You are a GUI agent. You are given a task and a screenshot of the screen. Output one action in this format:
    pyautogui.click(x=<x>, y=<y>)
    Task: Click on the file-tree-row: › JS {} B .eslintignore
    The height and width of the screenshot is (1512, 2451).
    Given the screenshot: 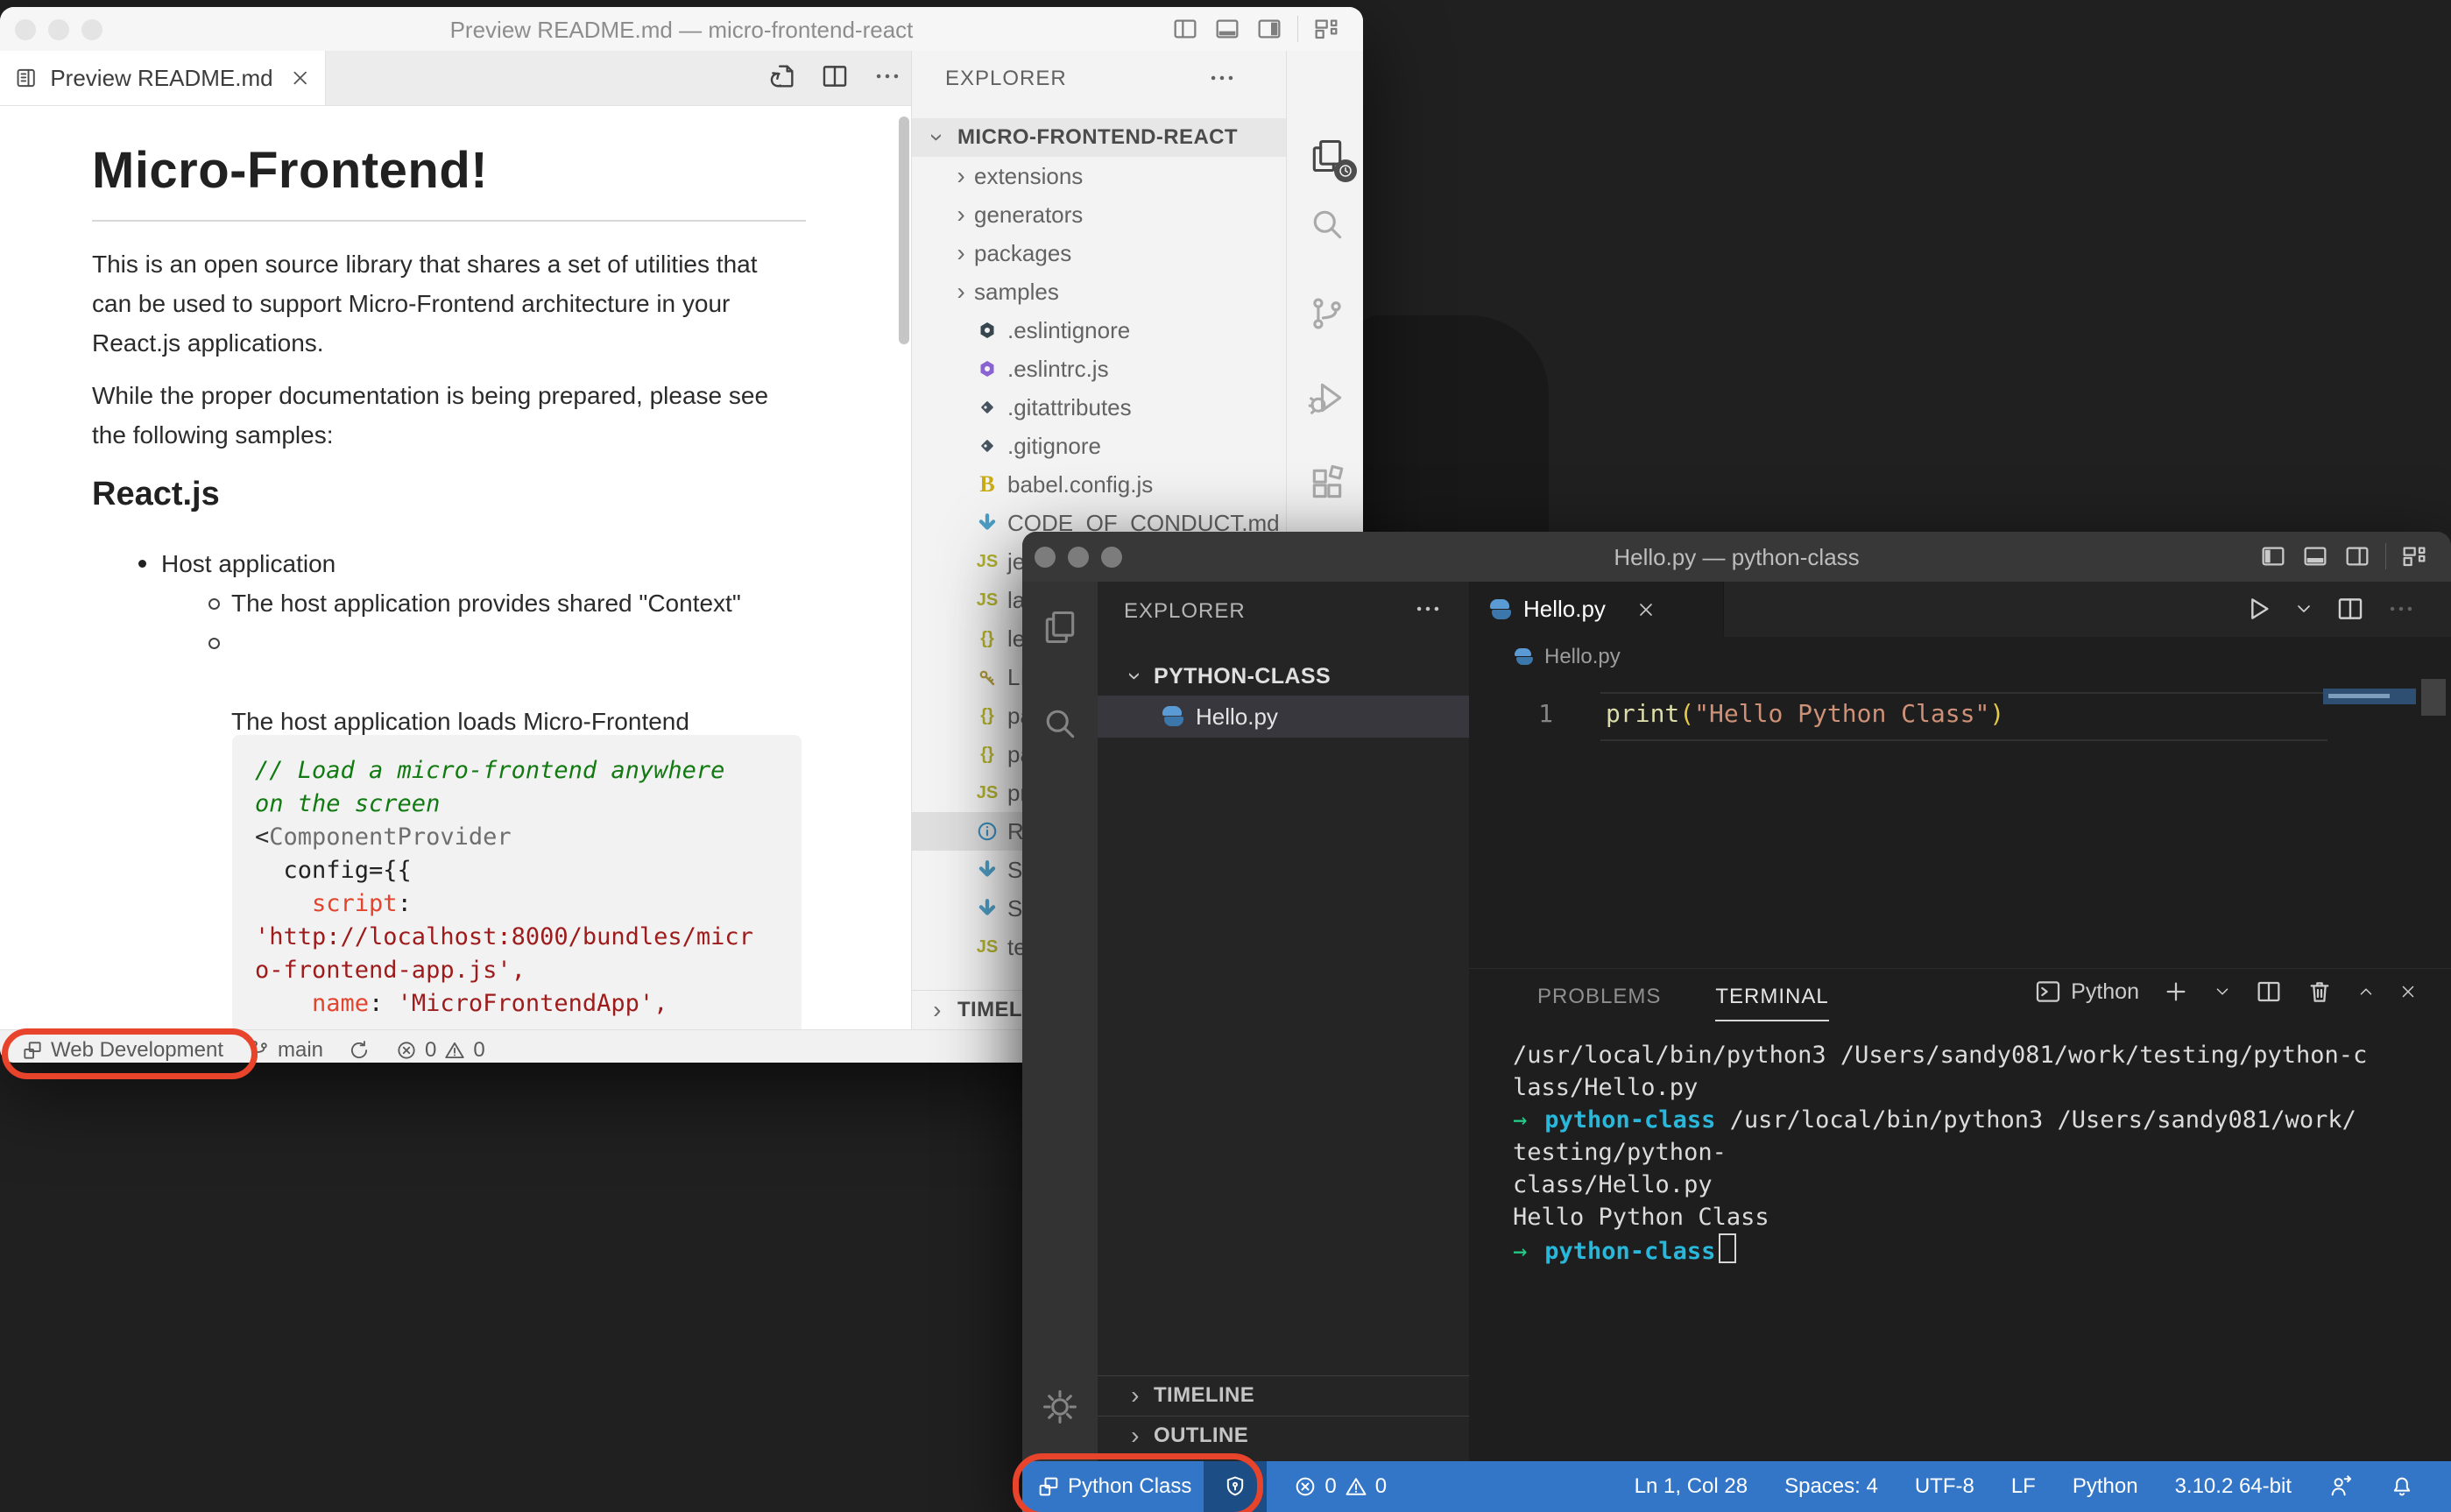 What is the action you would take?
    pyautogui.click(x=1099, y=330)
    